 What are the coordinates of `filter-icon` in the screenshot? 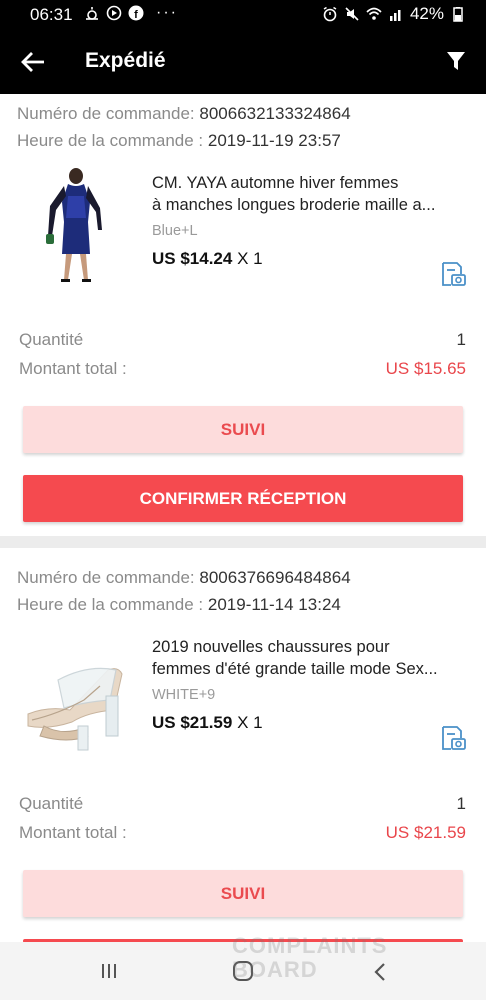 It's located at (456, 61).